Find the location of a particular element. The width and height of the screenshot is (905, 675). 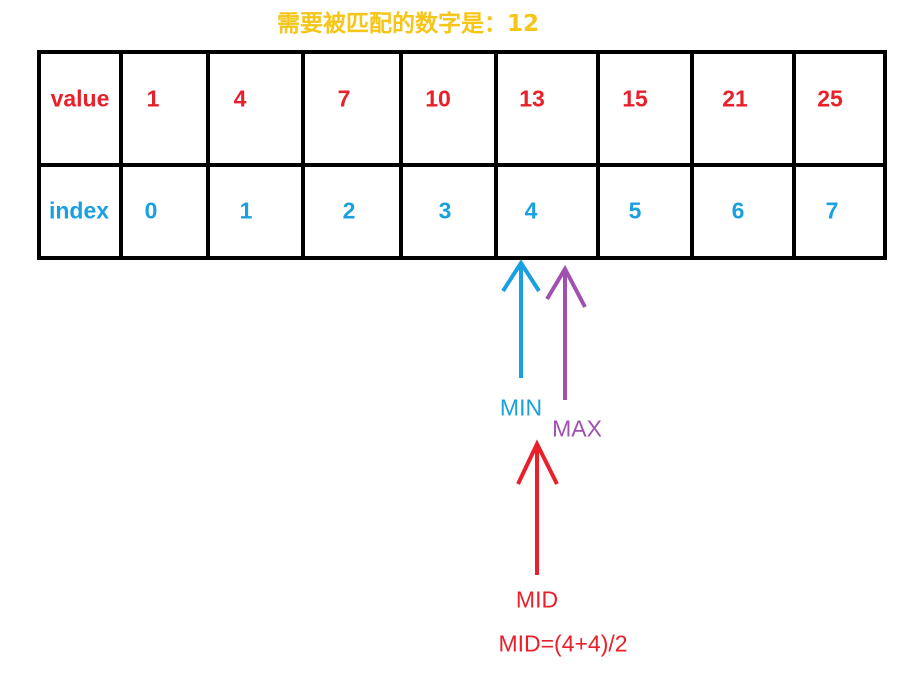

index-cell: 2 is located at coordinates (349, 210).